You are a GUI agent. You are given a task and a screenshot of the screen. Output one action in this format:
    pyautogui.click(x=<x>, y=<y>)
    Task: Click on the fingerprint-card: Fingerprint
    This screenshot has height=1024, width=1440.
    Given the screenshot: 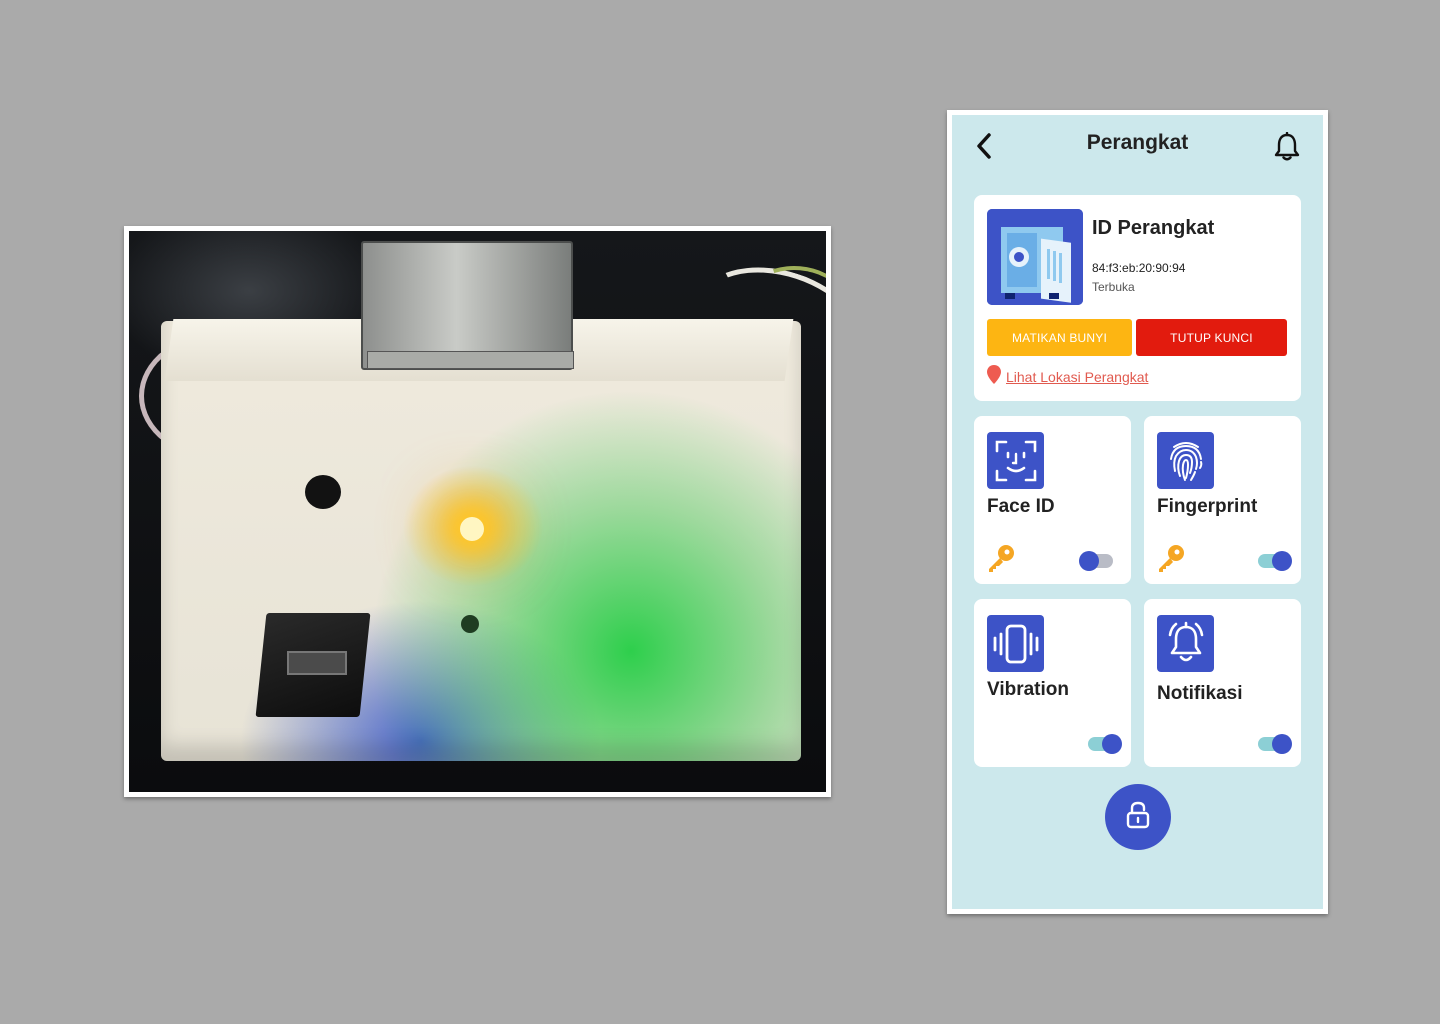 What is the action you would take?
    pyautogui.click(x=1222, y=500)
    